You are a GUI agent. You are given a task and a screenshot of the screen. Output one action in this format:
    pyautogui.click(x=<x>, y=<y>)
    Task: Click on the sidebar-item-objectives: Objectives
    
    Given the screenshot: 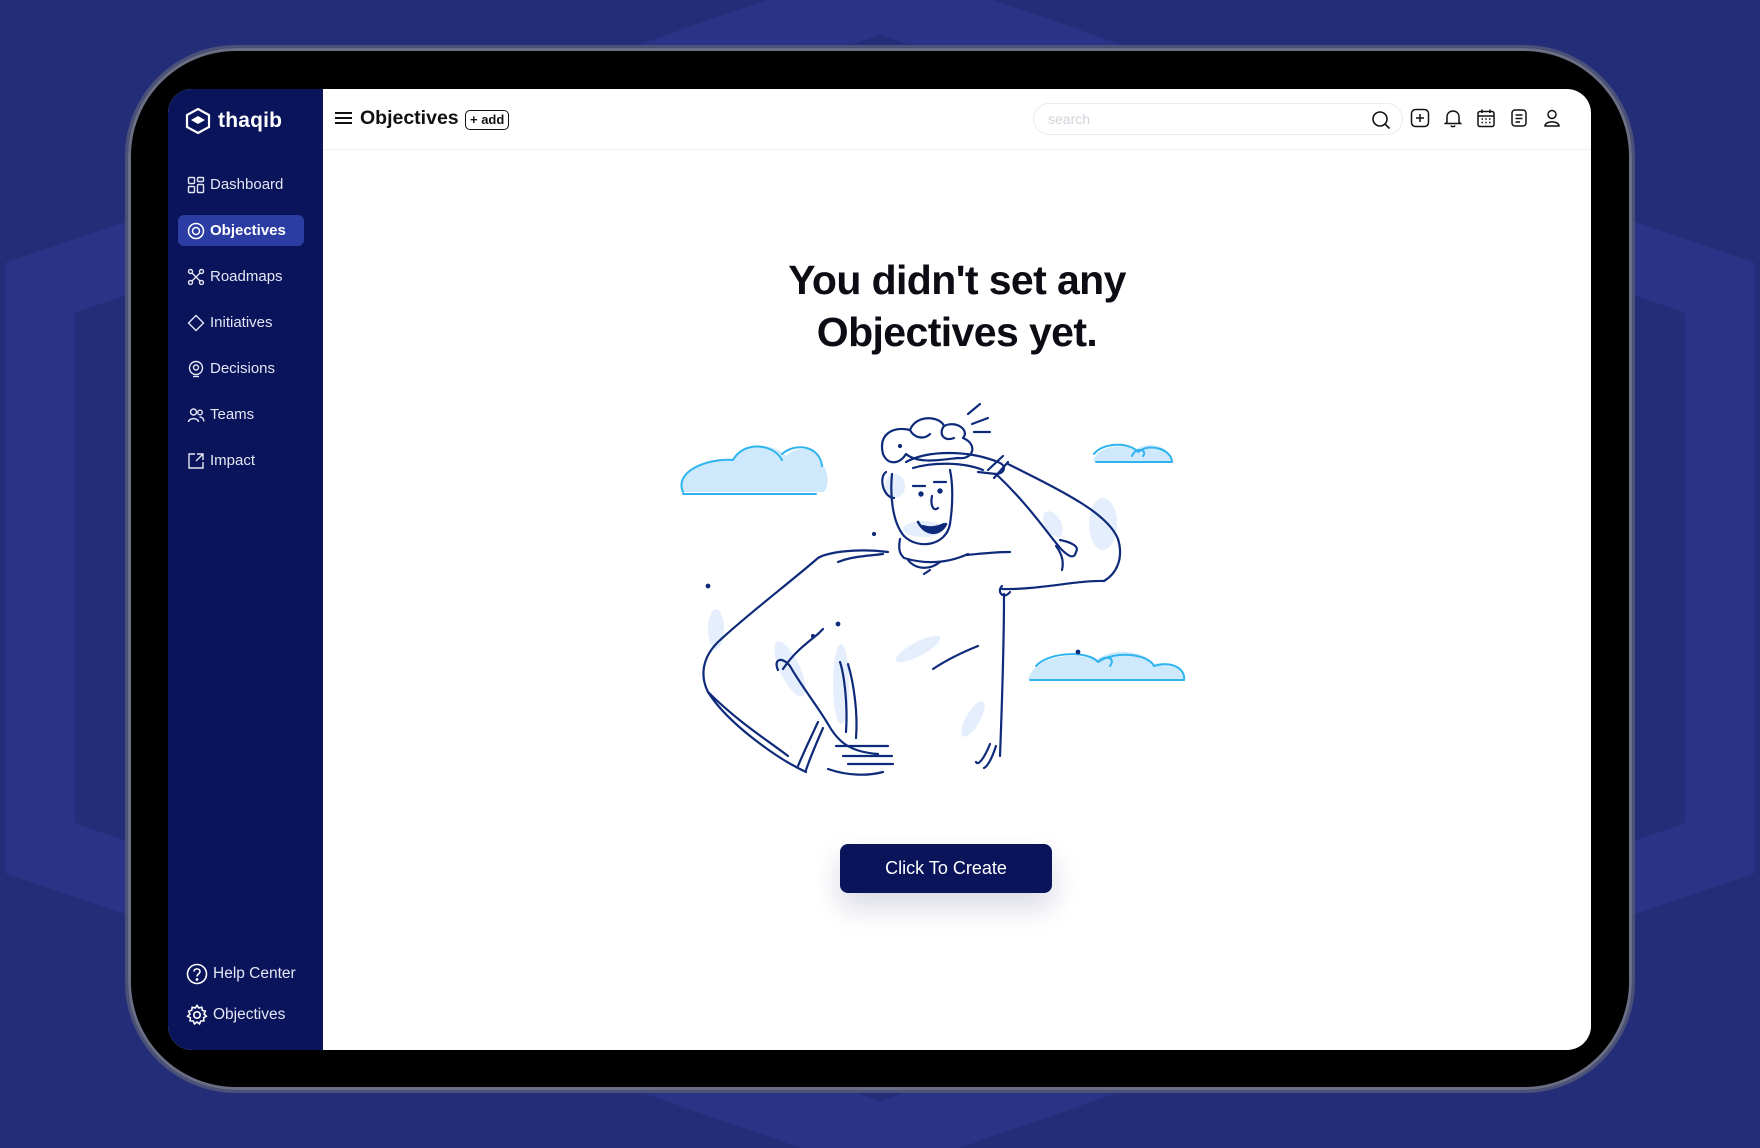 What is the action you would take?
    pyautogui.click(x=241, y=230)
    